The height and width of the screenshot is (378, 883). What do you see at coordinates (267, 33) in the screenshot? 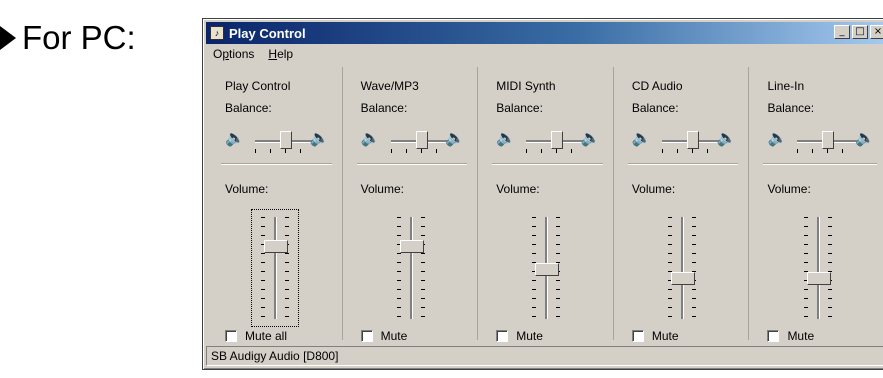
I see `window-title: Play Control` at bounding box center [267, 33].